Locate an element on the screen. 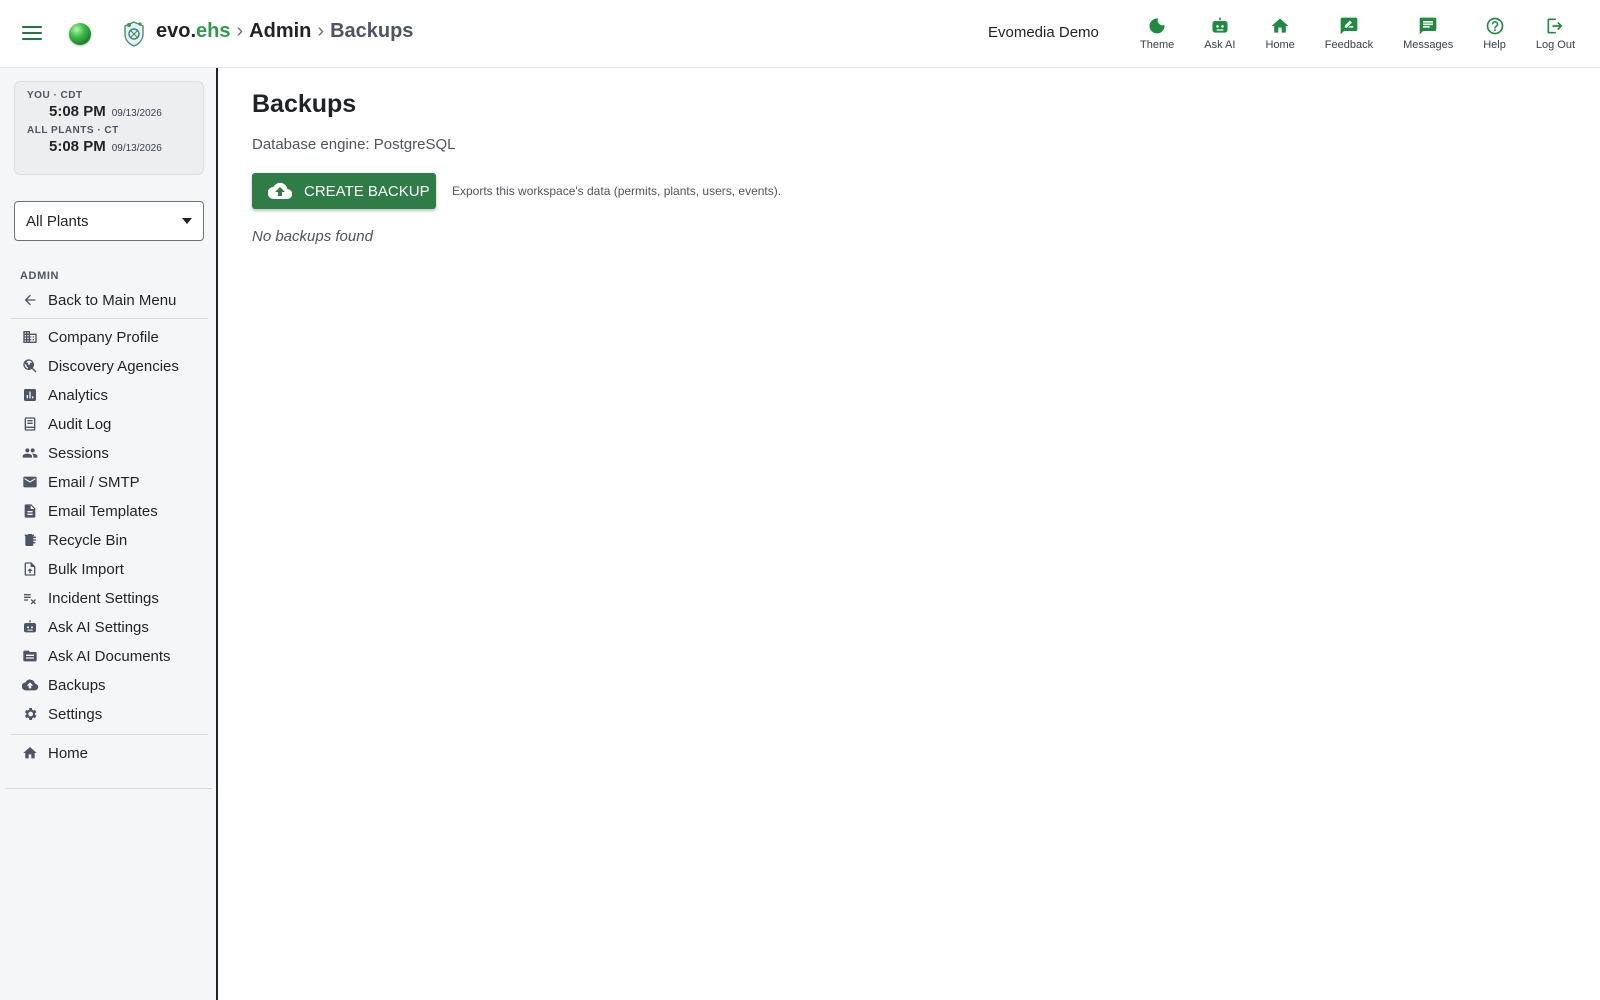 This screenshot has width=1600, height=1000. breadcrumb-current: Backups is located at coordinates (372, 31).